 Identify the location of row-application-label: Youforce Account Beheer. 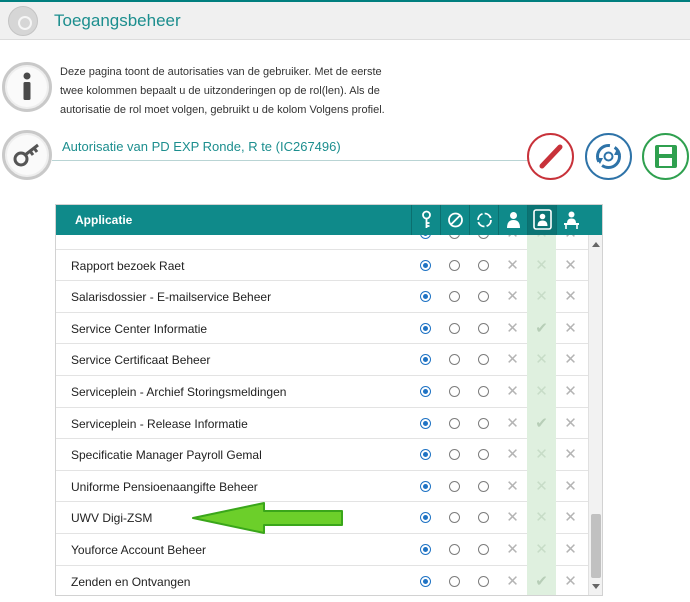
(138, 550).